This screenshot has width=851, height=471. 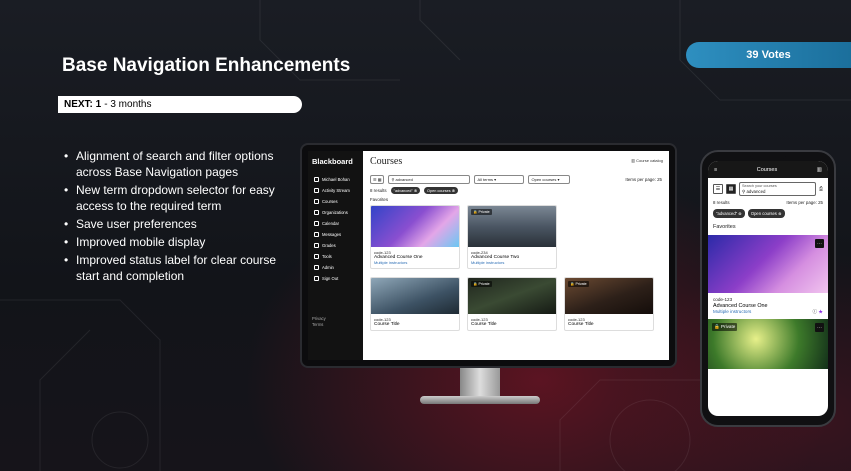 I want to click on sidebar-item-messages: Messages, so click(x=335, y=234).